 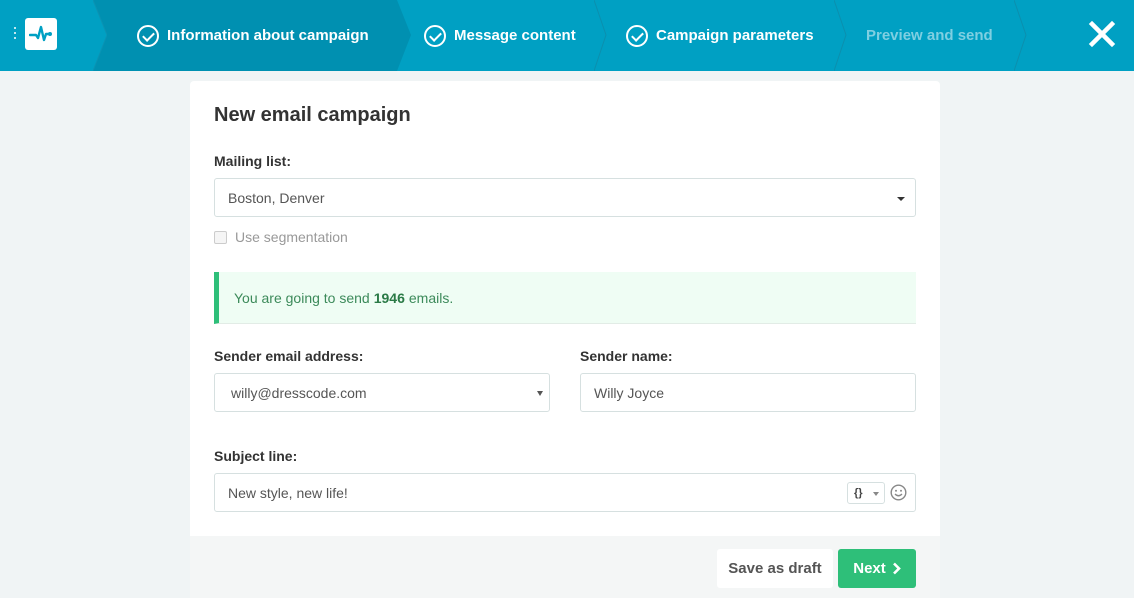 What do you see at coordinates (252, 161) in the screenshot?
I see `mailing-list-label: Mailing list:` at bounding box center [252, 161].